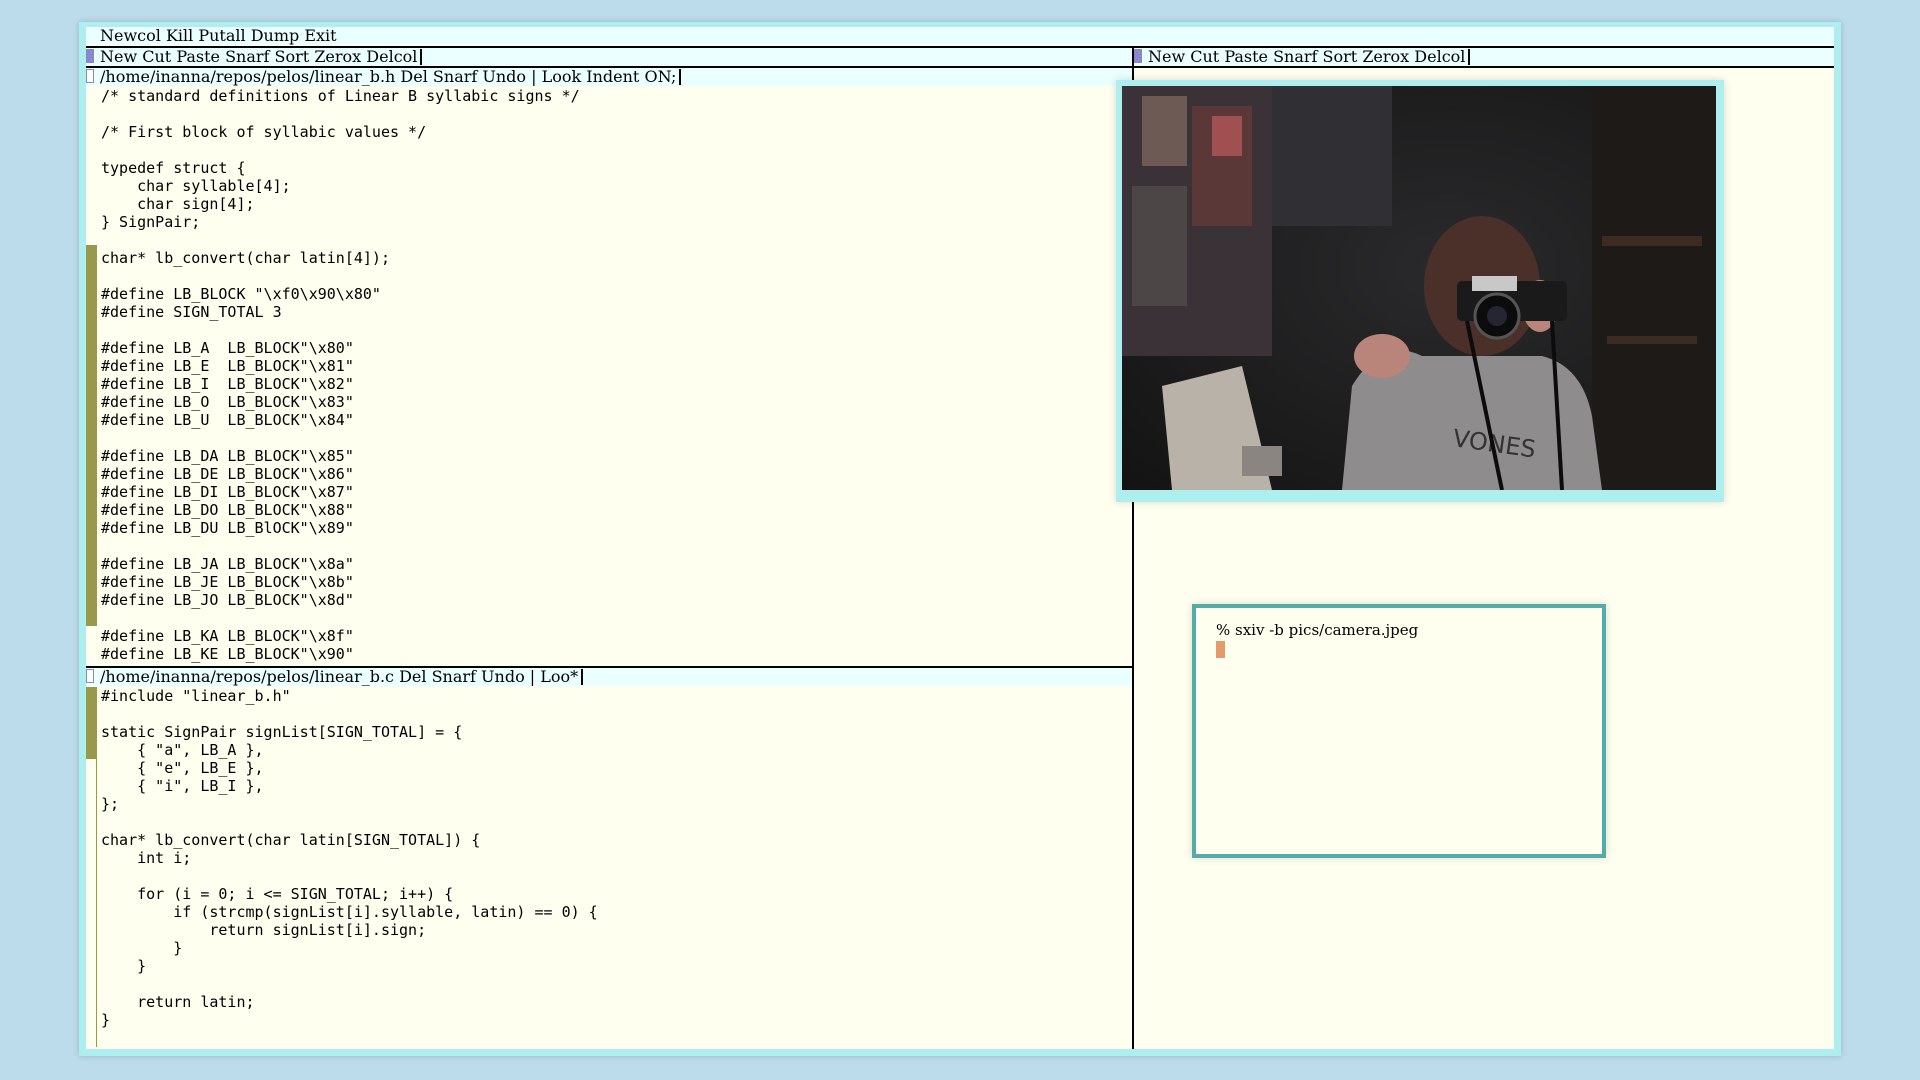 The width and height of the screenshot is (1920, 1080). I want to click on right-column-tag-bar: New Cut Paste Snarf Sort Zerox Delcol, so click(1484, 57).